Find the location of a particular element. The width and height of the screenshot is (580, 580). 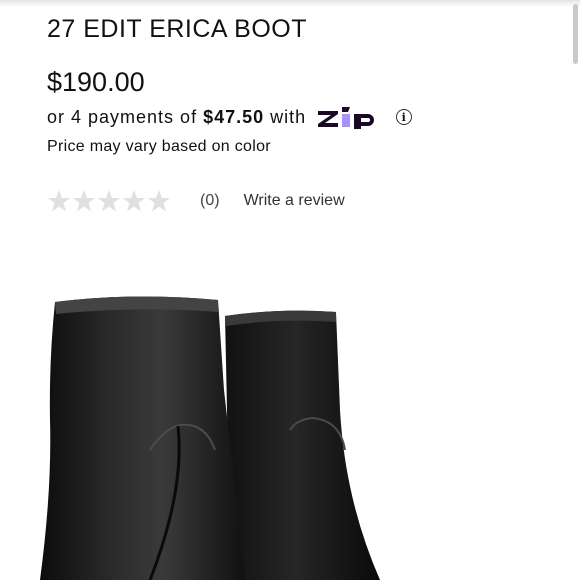

star-rating is located at coordinates (109, 201).